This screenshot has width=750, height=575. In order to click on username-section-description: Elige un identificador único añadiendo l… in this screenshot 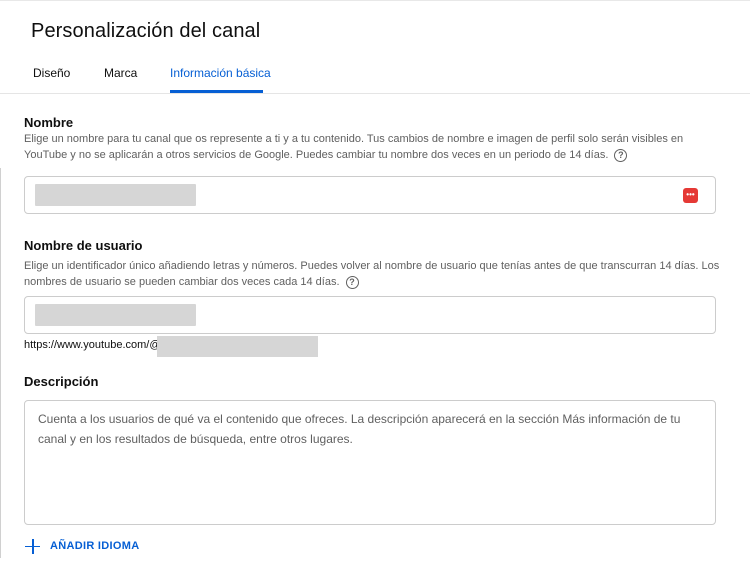, I will do `click(372, 274)`.